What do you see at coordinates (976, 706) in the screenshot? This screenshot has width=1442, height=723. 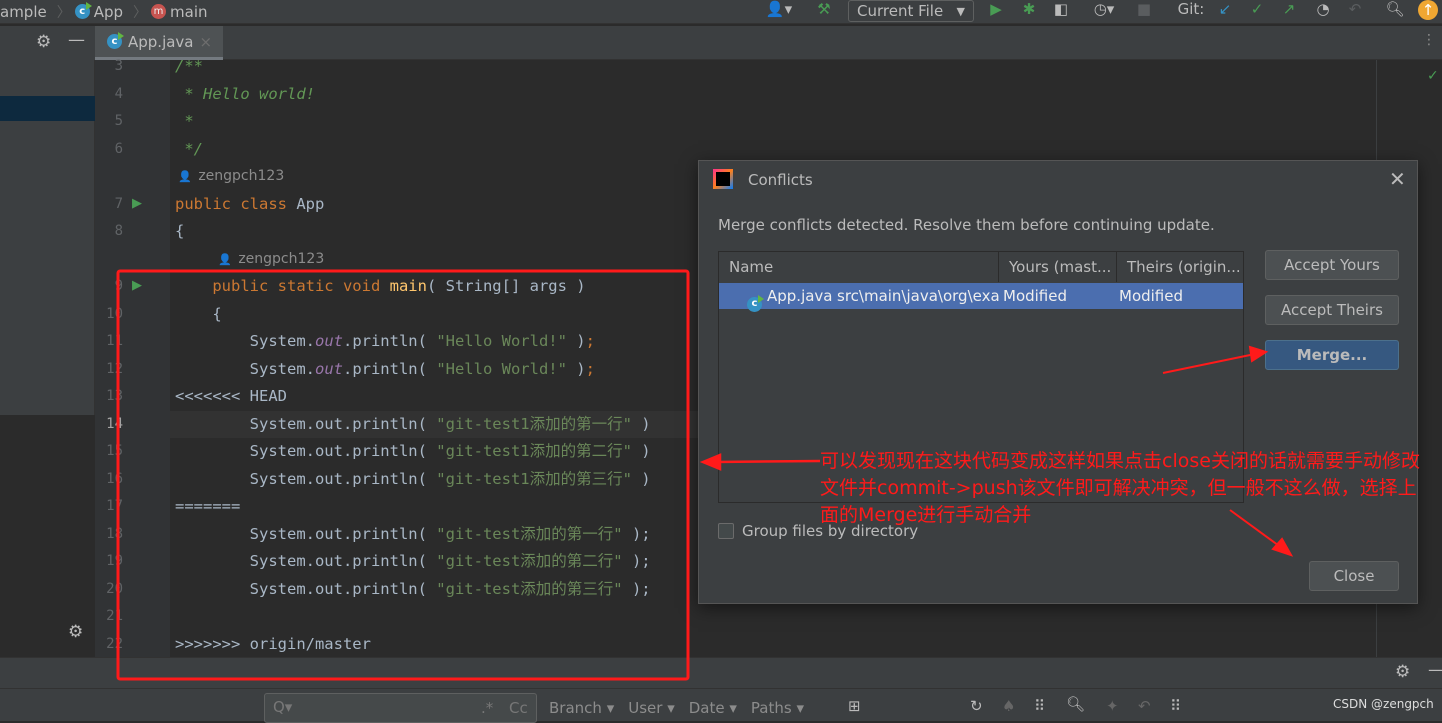 I see `refresh-icon: ↻` at bounding box center [976, 706].